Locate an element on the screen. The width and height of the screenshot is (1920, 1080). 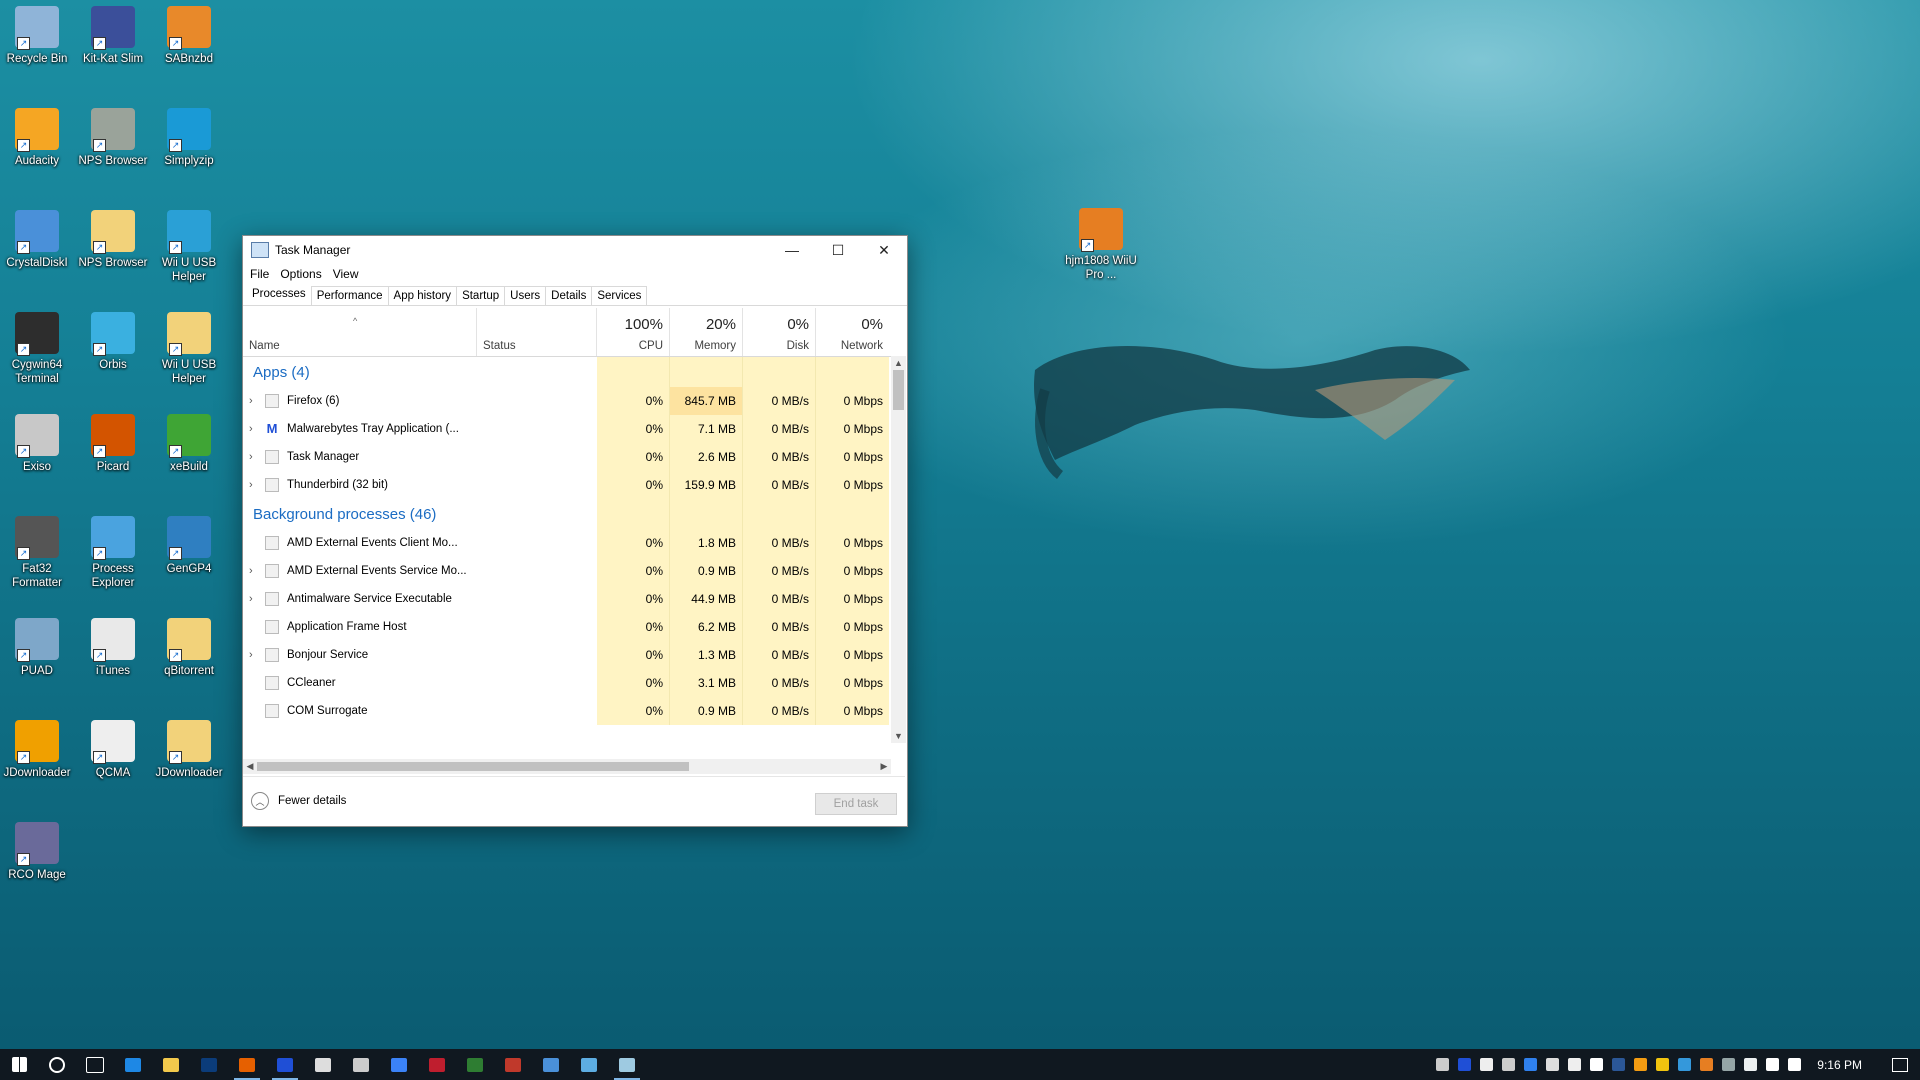
terminal-icon is located at coordinates (475, 1064).